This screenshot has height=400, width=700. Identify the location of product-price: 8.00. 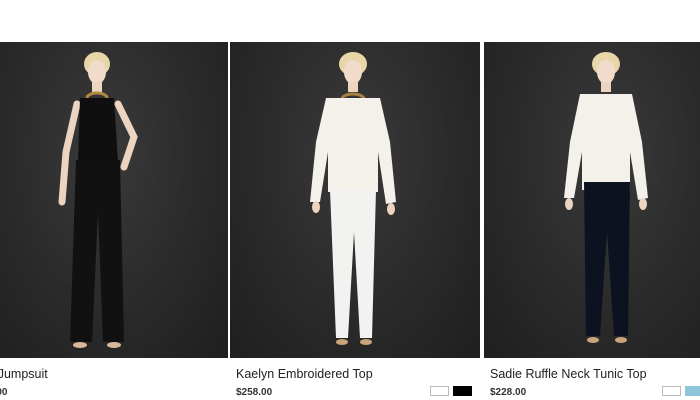
(4, 392).